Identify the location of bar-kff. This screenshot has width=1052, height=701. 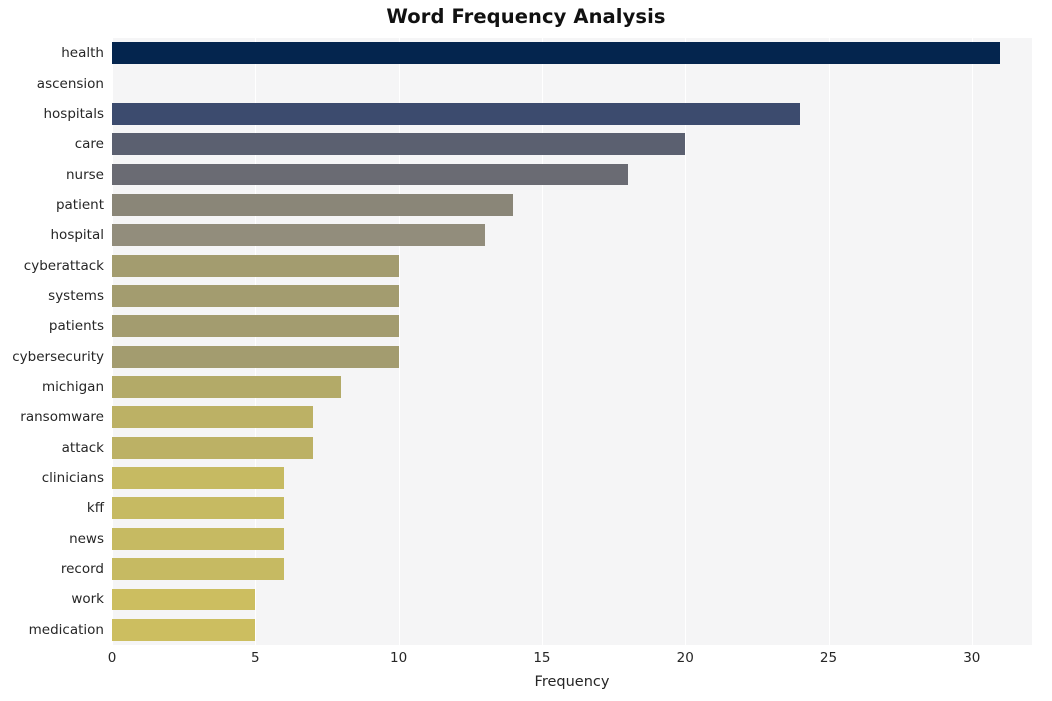
(198, 508).